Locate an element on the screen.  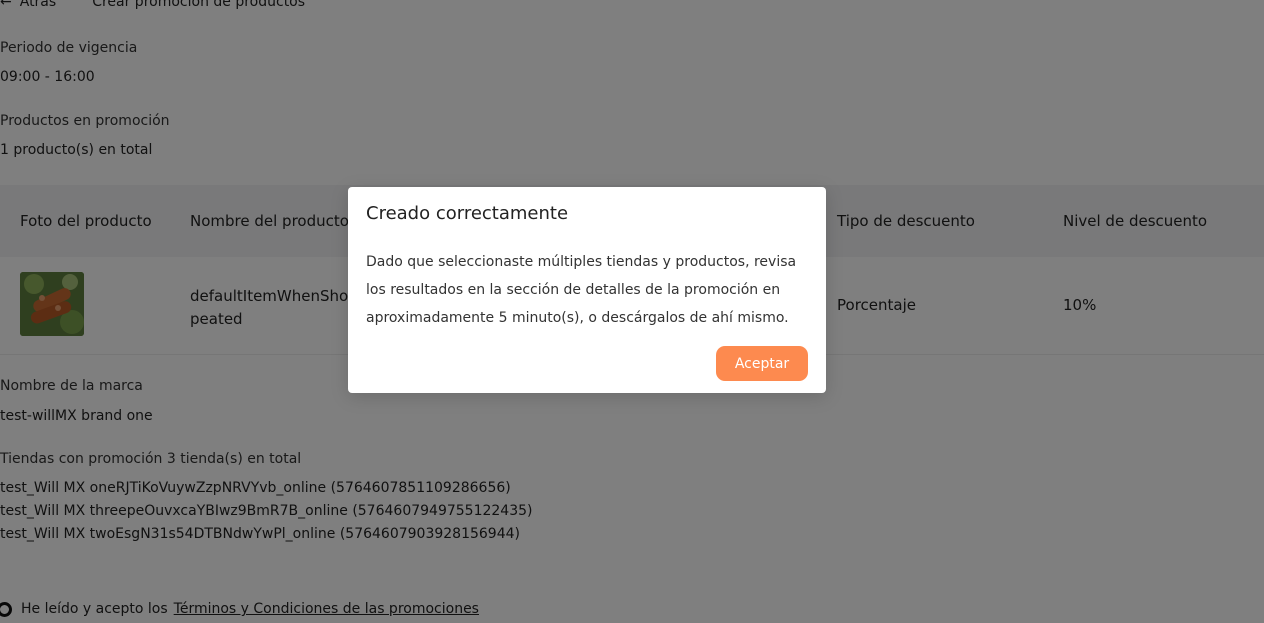
accept-button: Aceptar is located at coordinates (762, 363).